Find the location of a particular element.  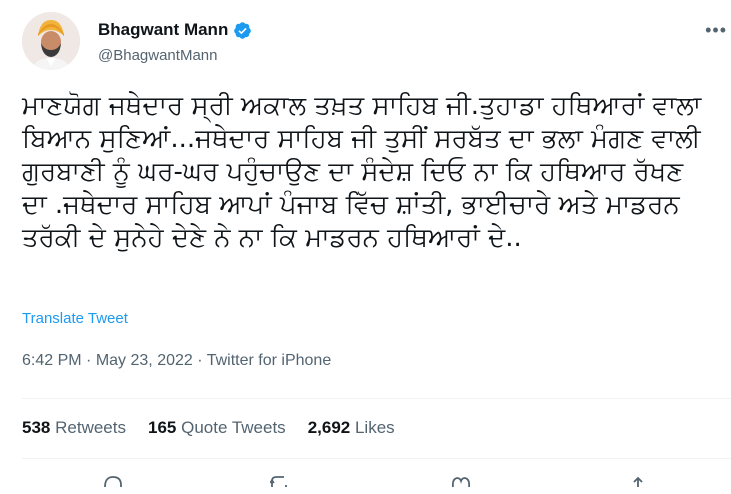

avatar-image is located at coordinates (51, 41).